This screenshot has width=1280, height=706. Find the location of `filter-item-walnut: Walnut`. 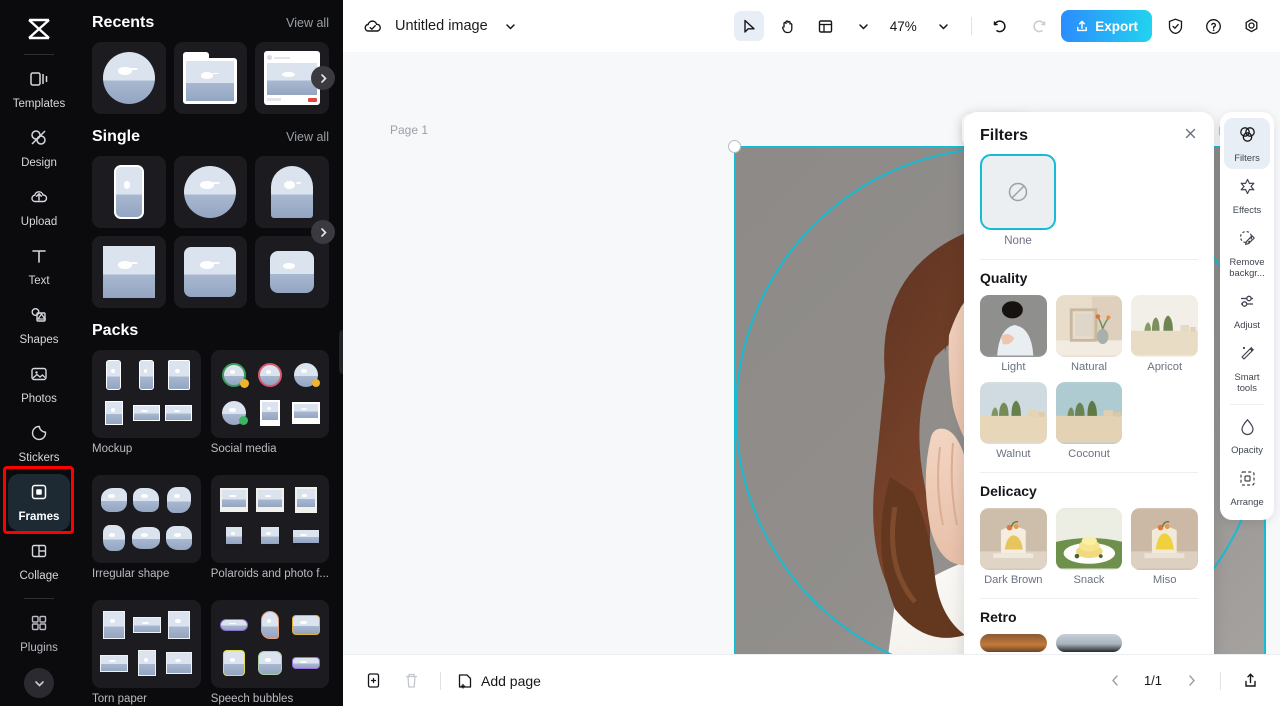

filter-item-walnut: Walnut is located at coordinates (1013, 421).